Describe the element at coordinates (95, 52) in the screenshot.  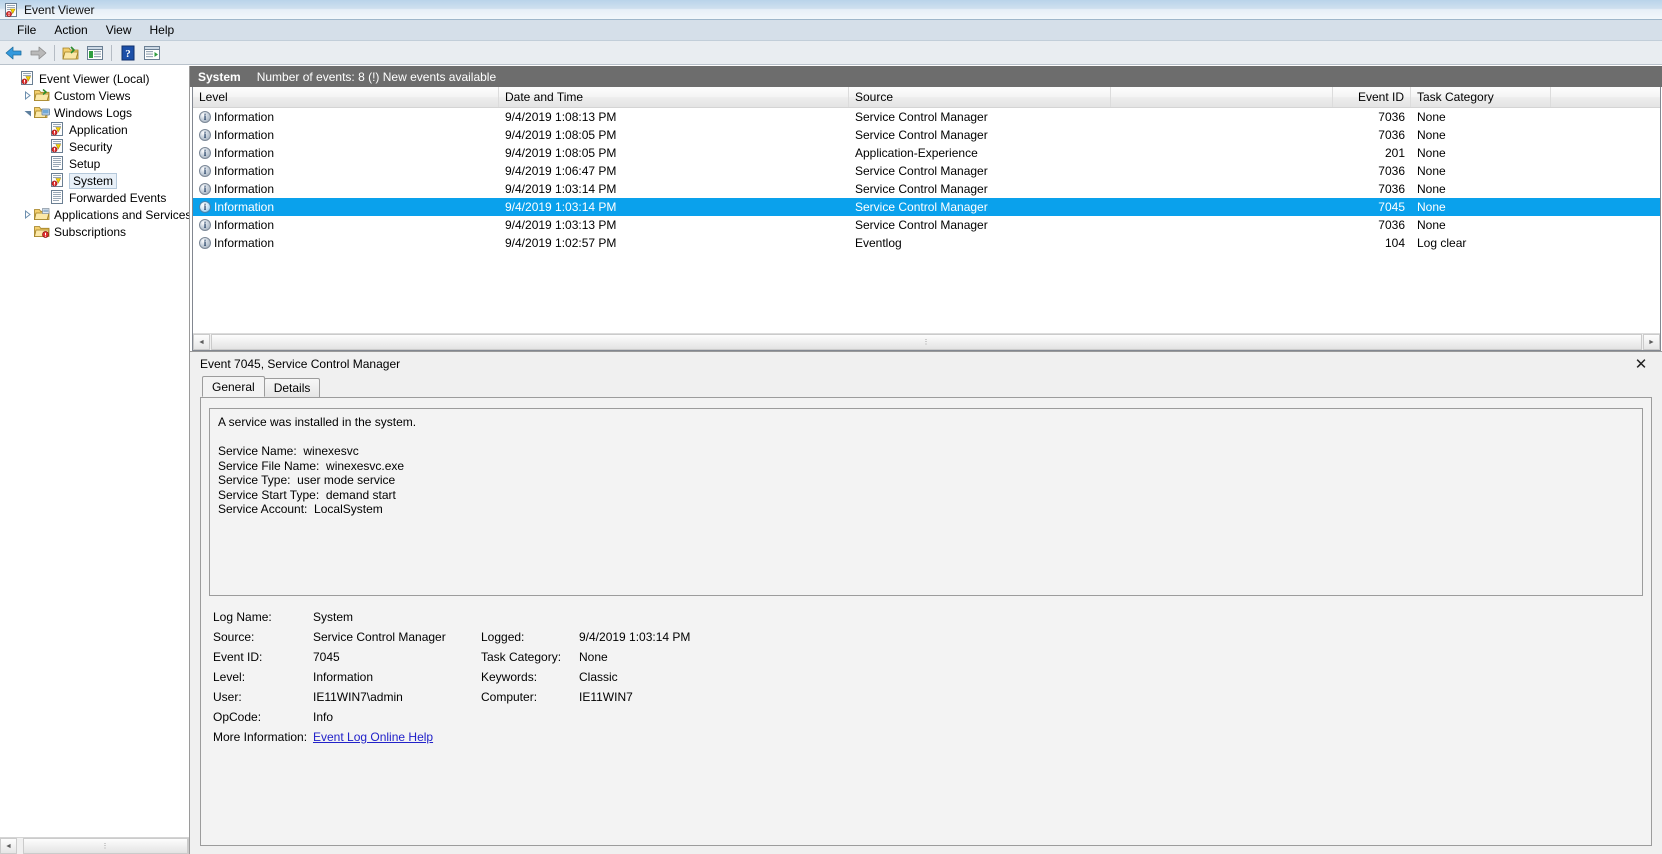
I see `show-hide-console-tree-button` at that location.